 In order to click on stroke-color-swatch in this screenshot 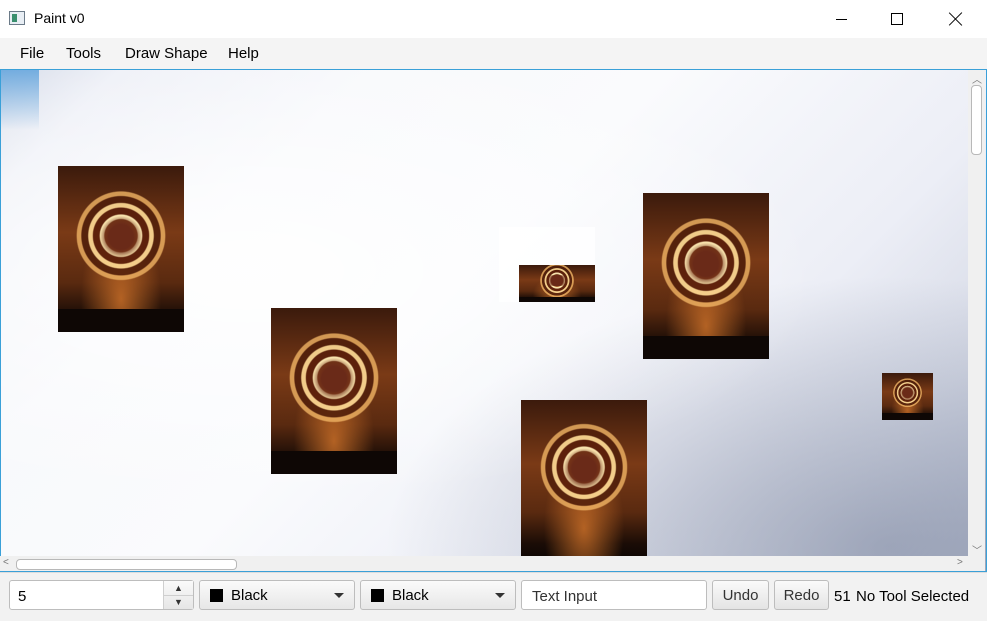, I will do `click(216, 595)`.